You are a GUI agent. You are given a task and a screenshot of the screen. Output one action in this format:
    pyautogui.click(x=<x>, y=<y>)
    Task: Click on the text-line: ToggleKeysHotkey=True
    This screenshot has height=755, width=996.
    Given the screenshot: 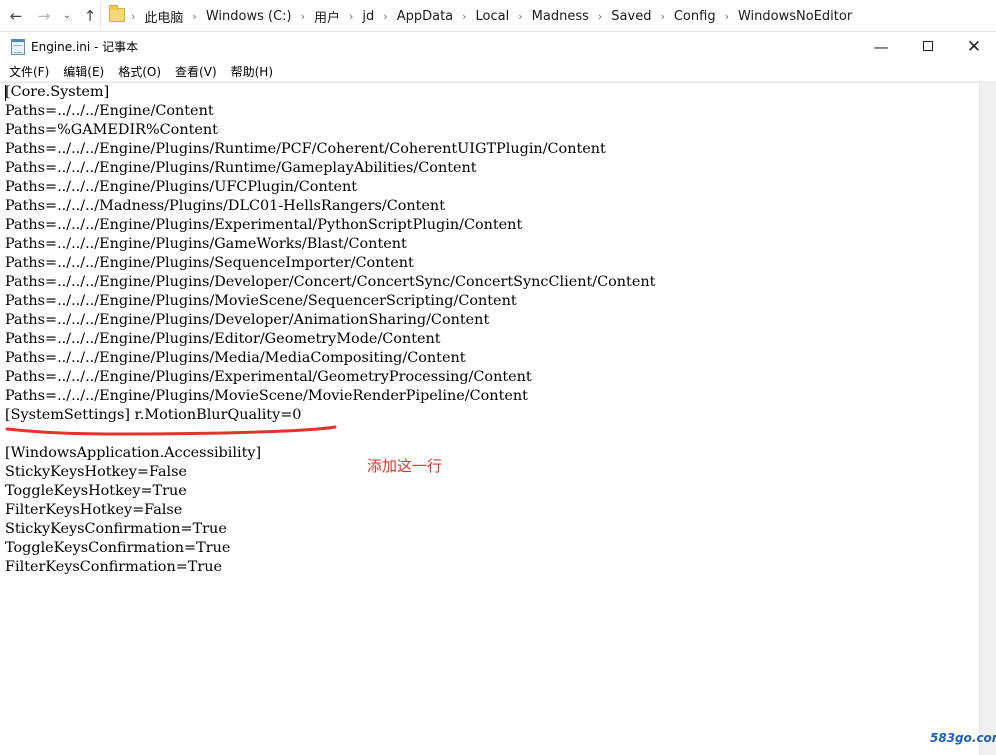 What is the action you would take?
    pyautogui.click(x=96, y=491)
    